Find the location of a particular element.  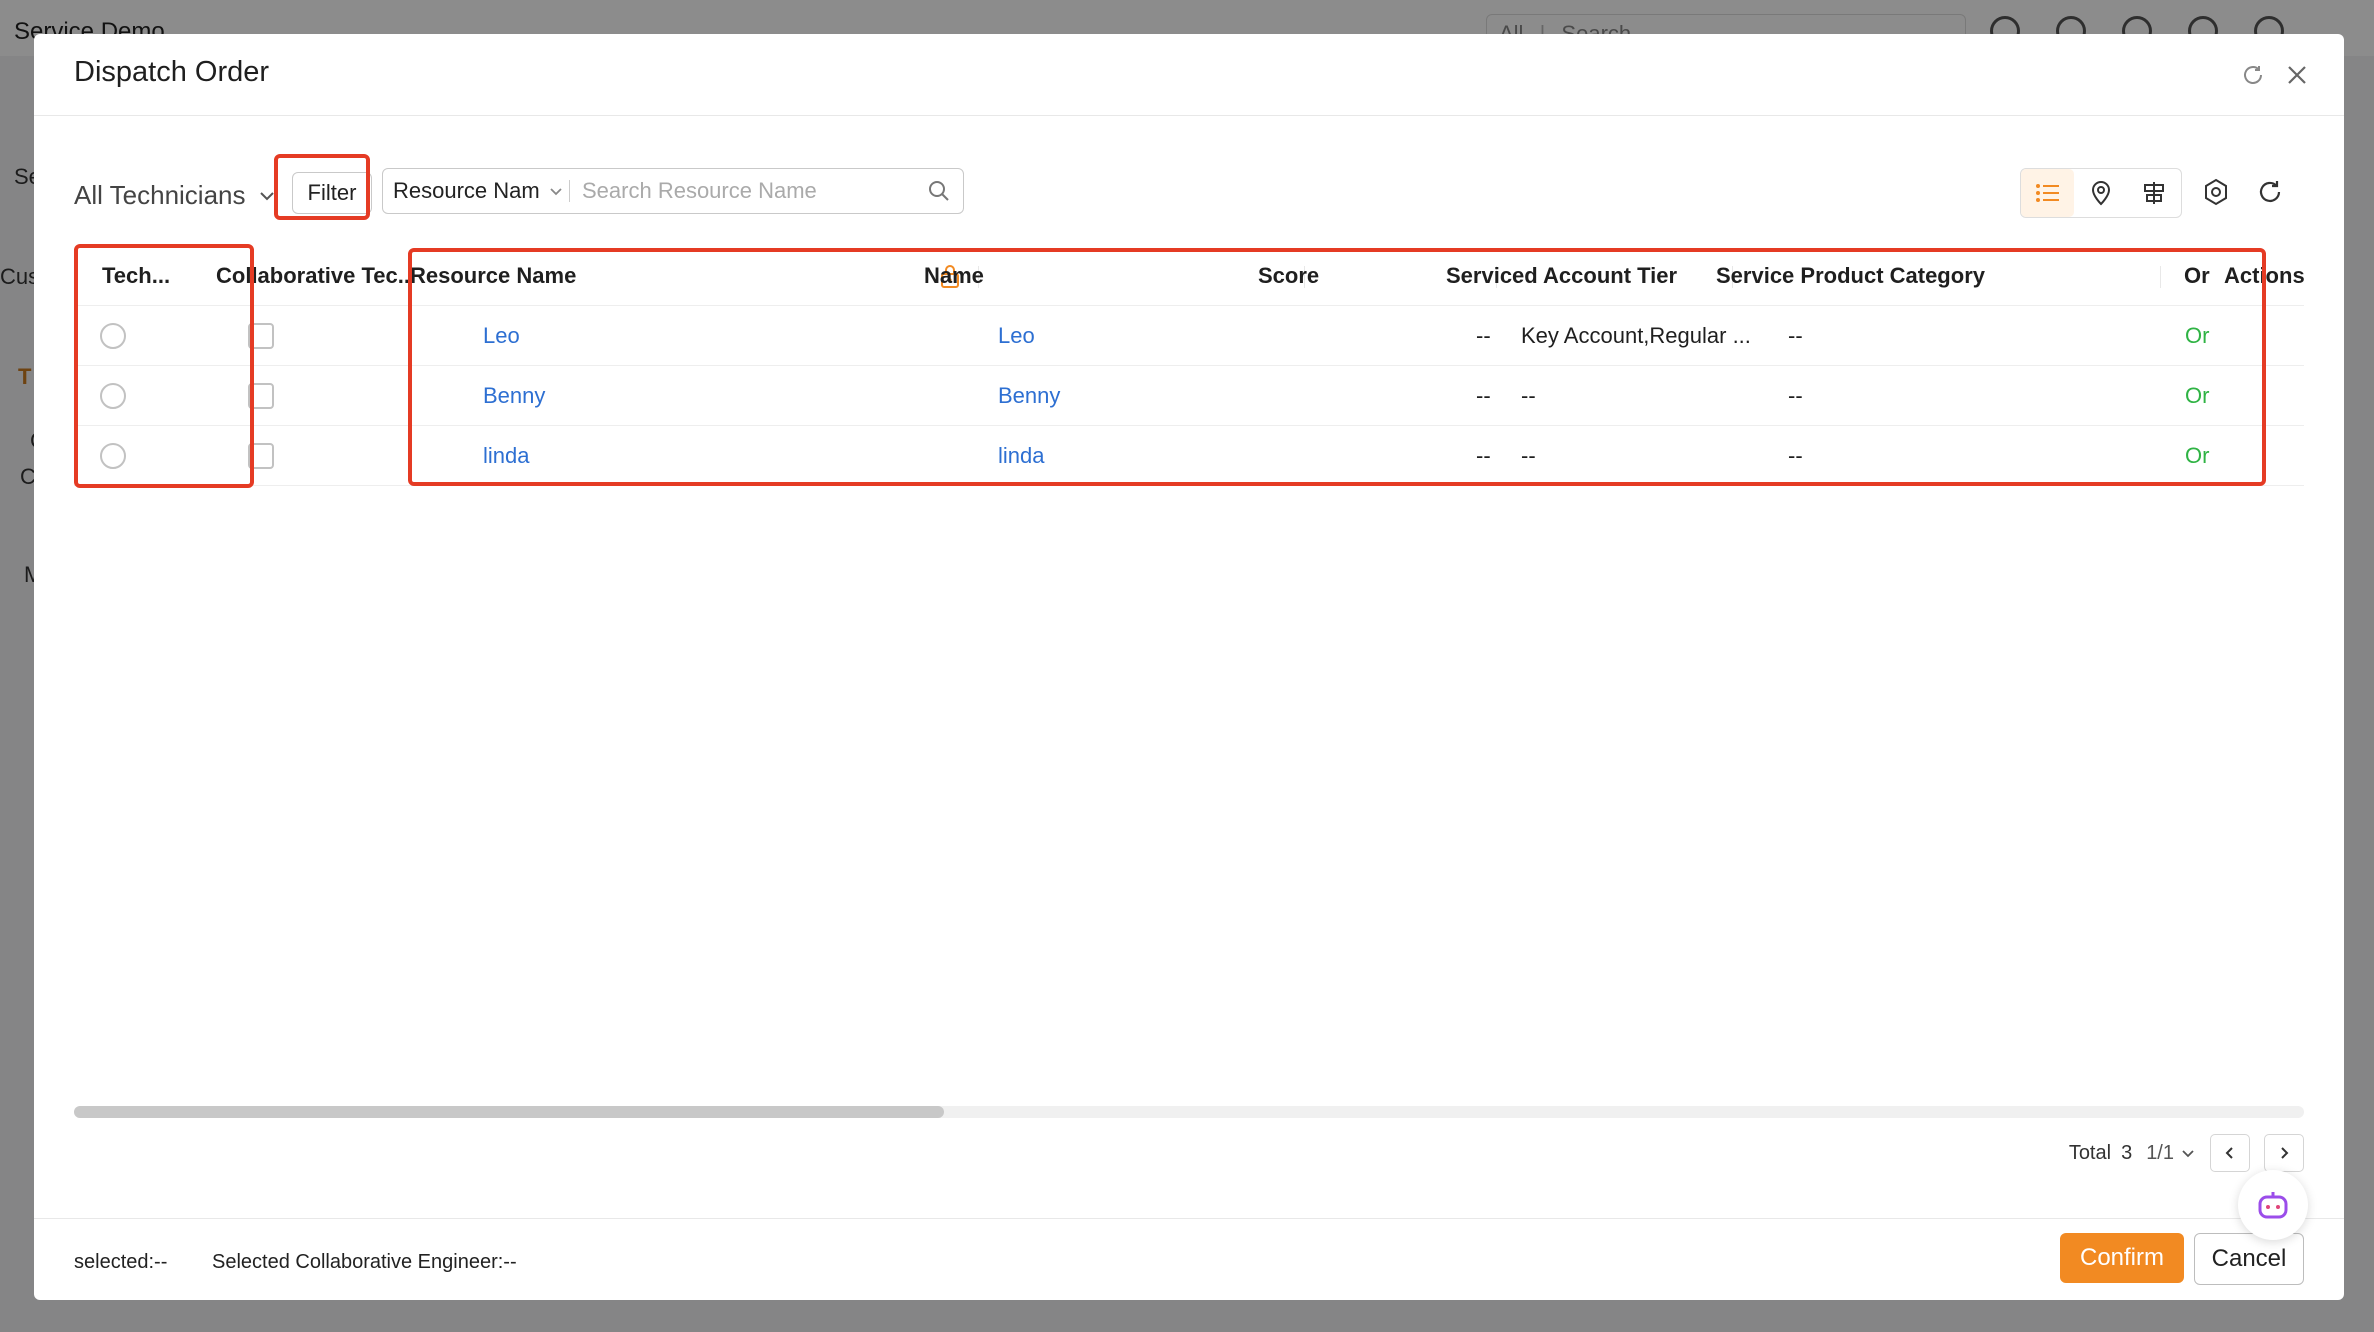

header-serviced-account-tier: Serviced Account Tier is located at coordinates (1566, 276).